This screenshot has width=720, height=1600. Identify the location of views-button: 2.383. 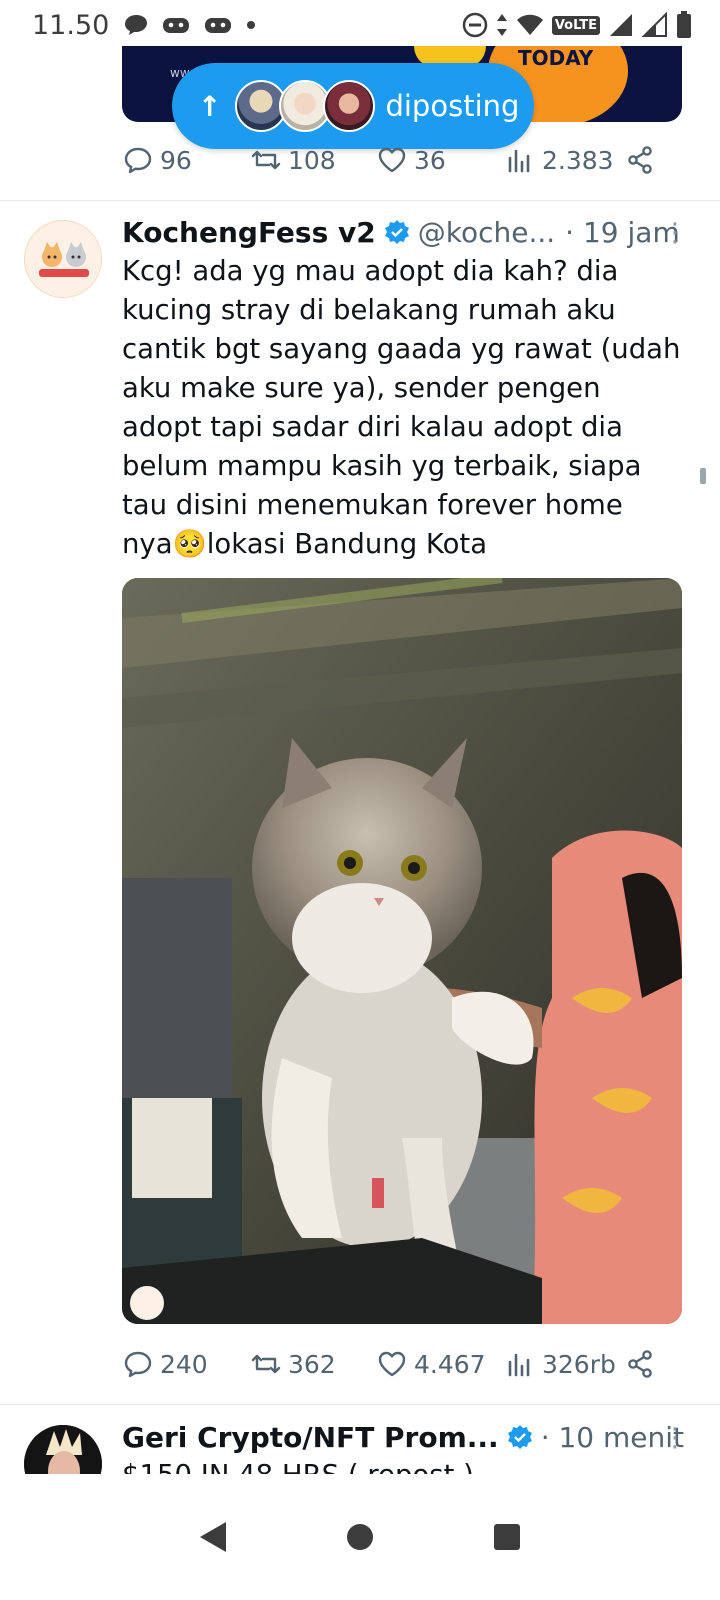
(559, 160).